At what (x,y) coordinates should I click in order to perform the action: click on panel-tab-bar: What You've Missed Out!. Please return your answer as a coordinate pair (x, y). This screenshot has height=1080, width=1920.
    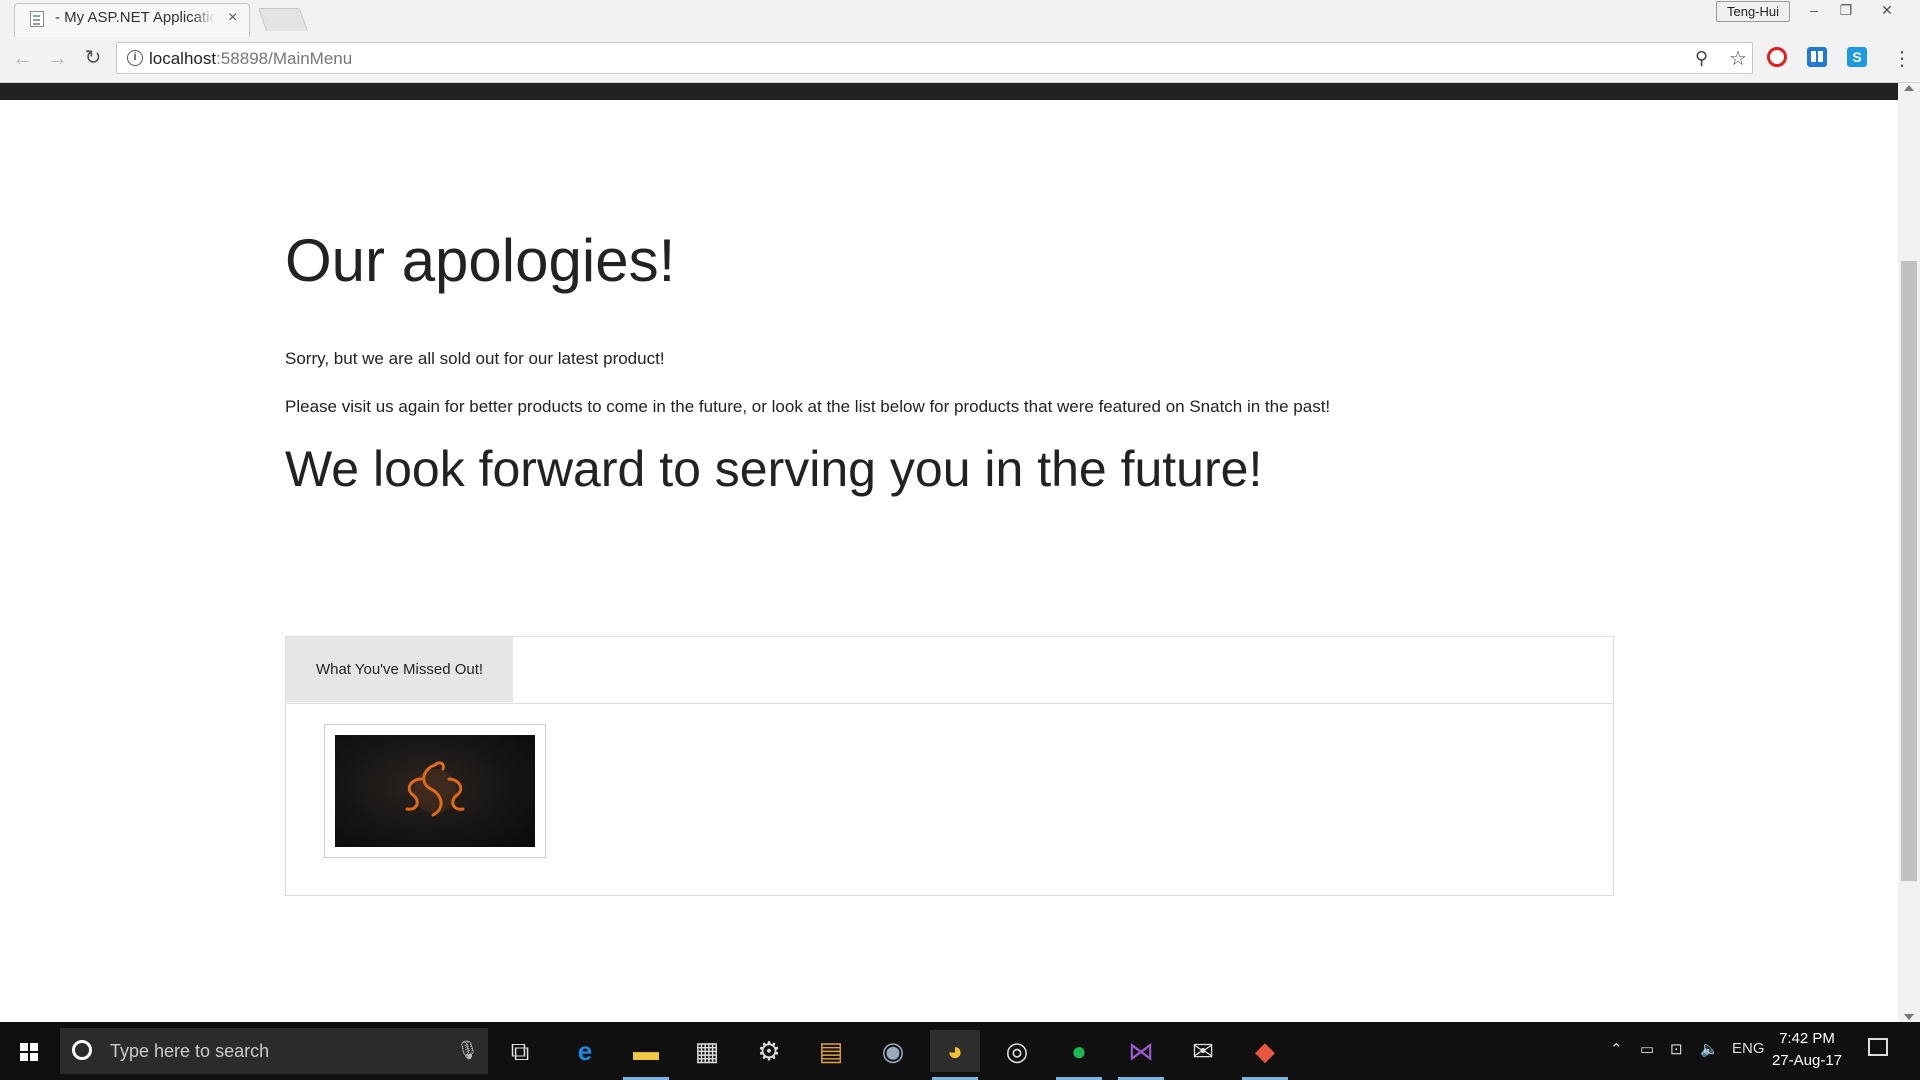
    Looking at the image, I should click on (949, 670).